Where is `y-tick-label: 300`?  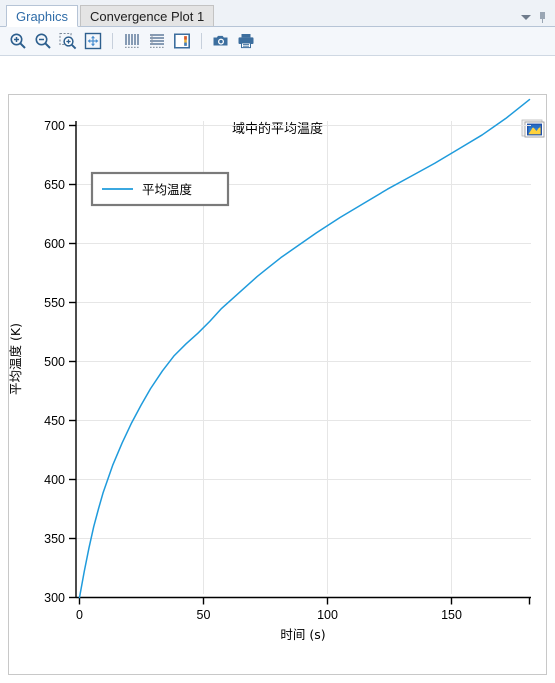 y-tick-label: 300 is located at coordinates (54, 598).